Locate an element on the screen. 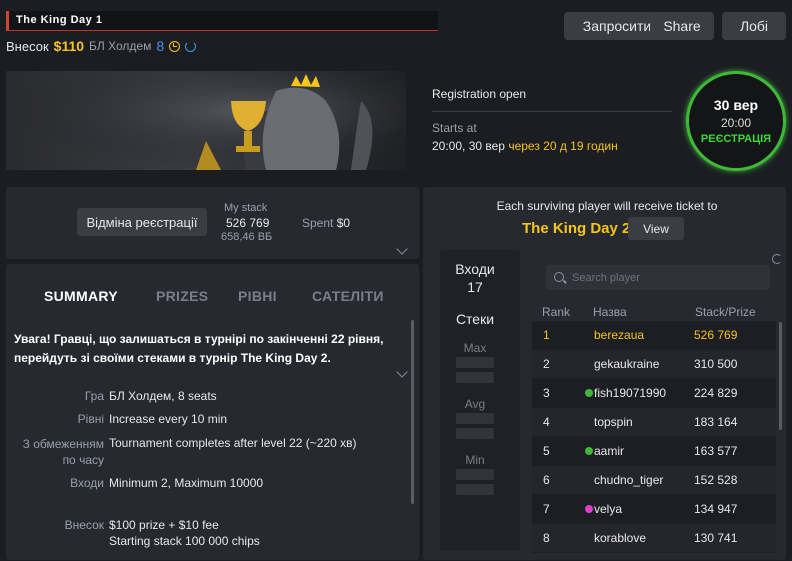 This screenshot has height=561, width=792. badge-time: 20:00 is located at coordinates (736, 123).